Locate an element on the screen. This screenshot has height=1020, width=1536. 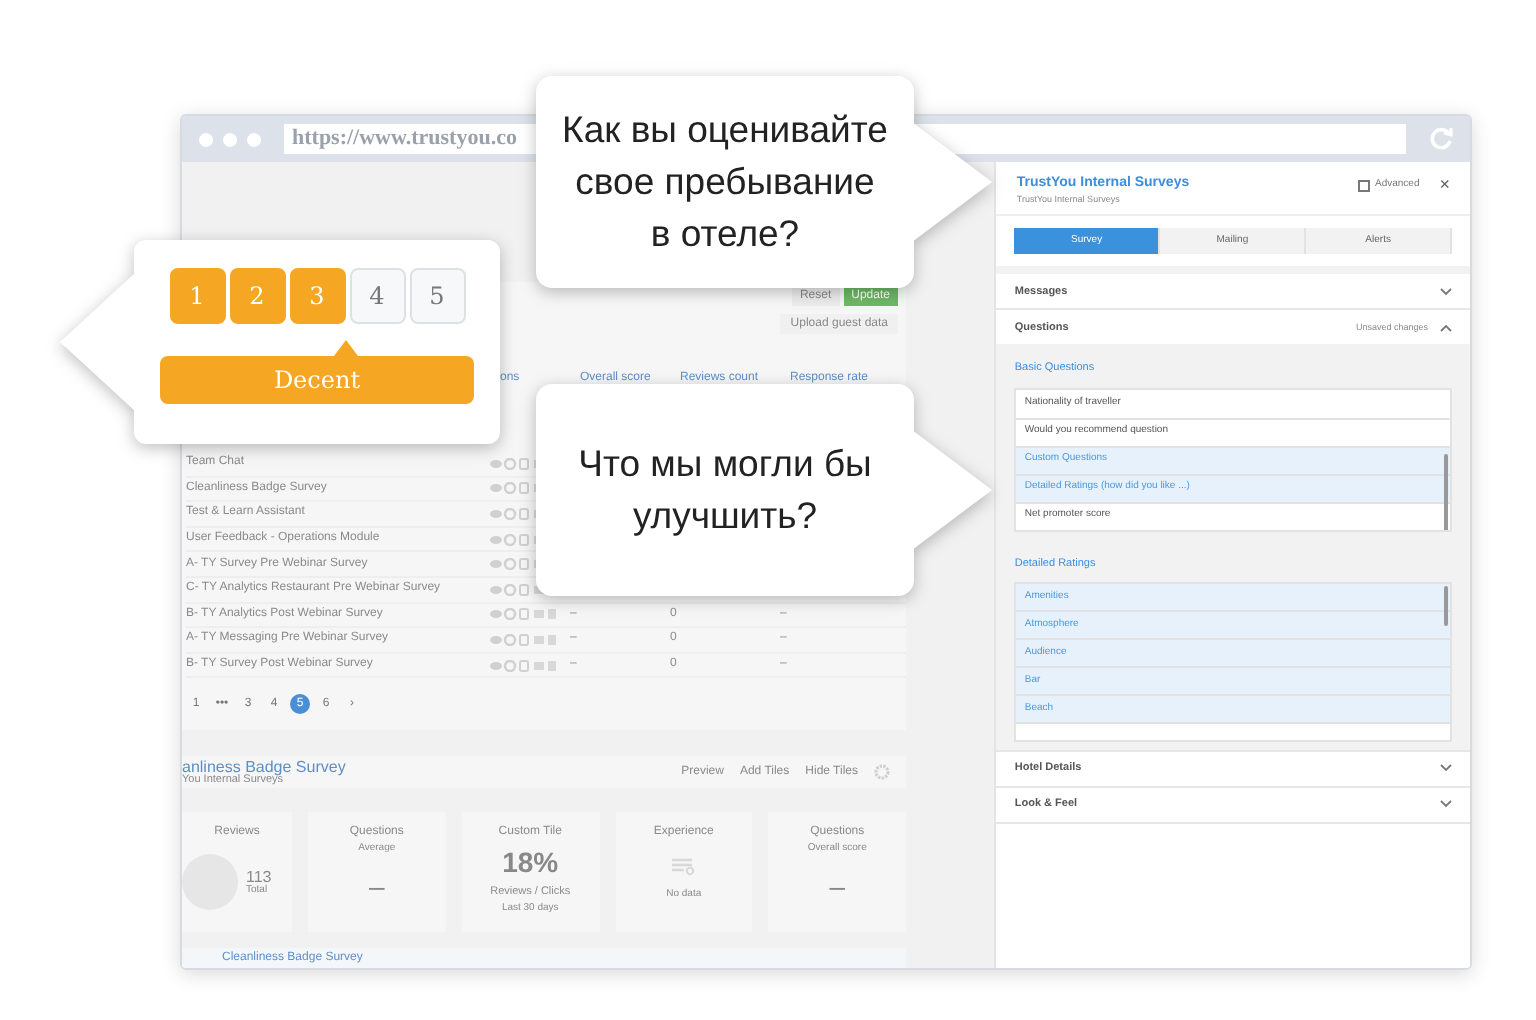
close-button: × is located at coordinates (1444, 185).